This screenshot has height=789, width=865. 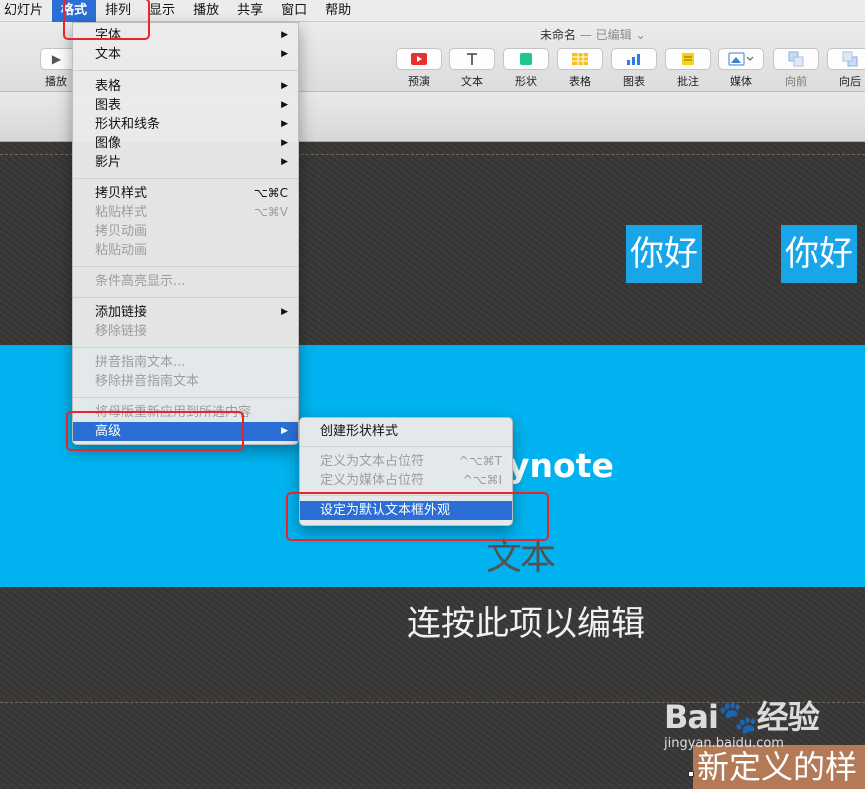 I want to click on watermark-url: jingyan.baidu.com, so click(x=724, y=743).